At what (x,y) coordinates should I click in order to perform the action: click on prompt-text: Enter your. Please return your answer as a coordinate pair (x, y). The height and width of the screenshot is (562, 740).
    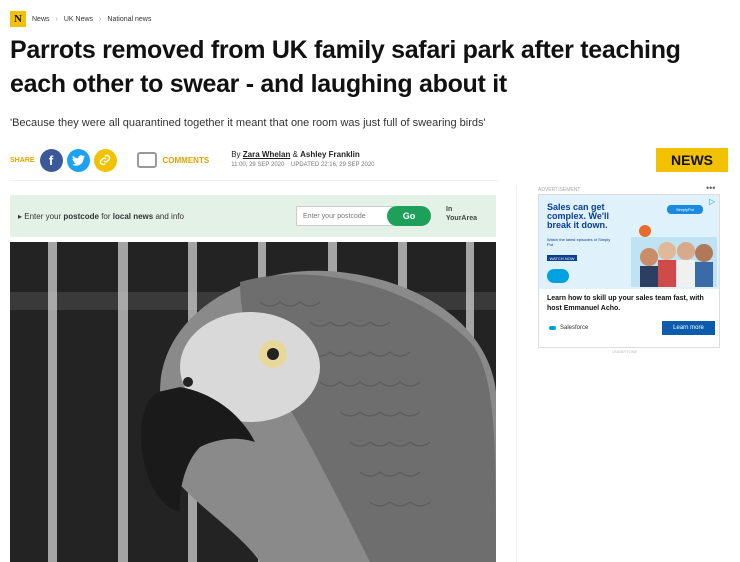
    Looking at the image, I should click on (43, 216).